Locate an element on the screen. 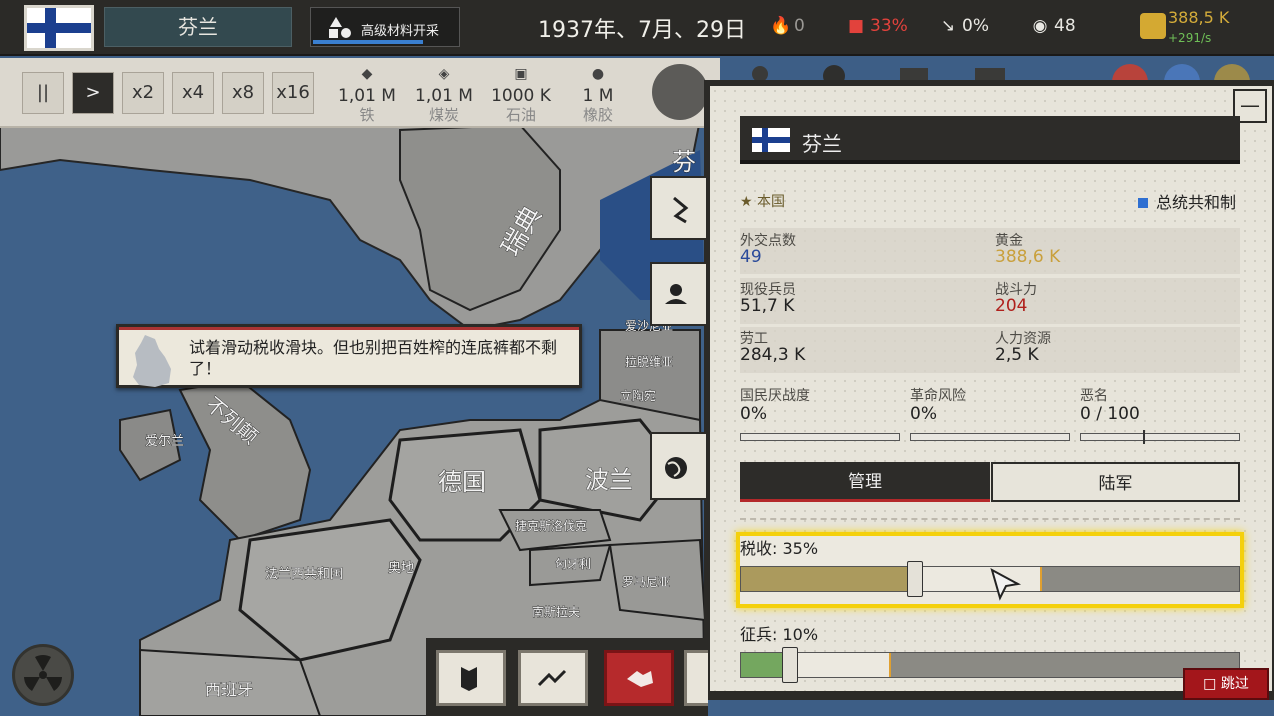 The height and width of the screenshot is (716, 1274). map-label-poland: 波兰 is located at coordinates (609, 480).